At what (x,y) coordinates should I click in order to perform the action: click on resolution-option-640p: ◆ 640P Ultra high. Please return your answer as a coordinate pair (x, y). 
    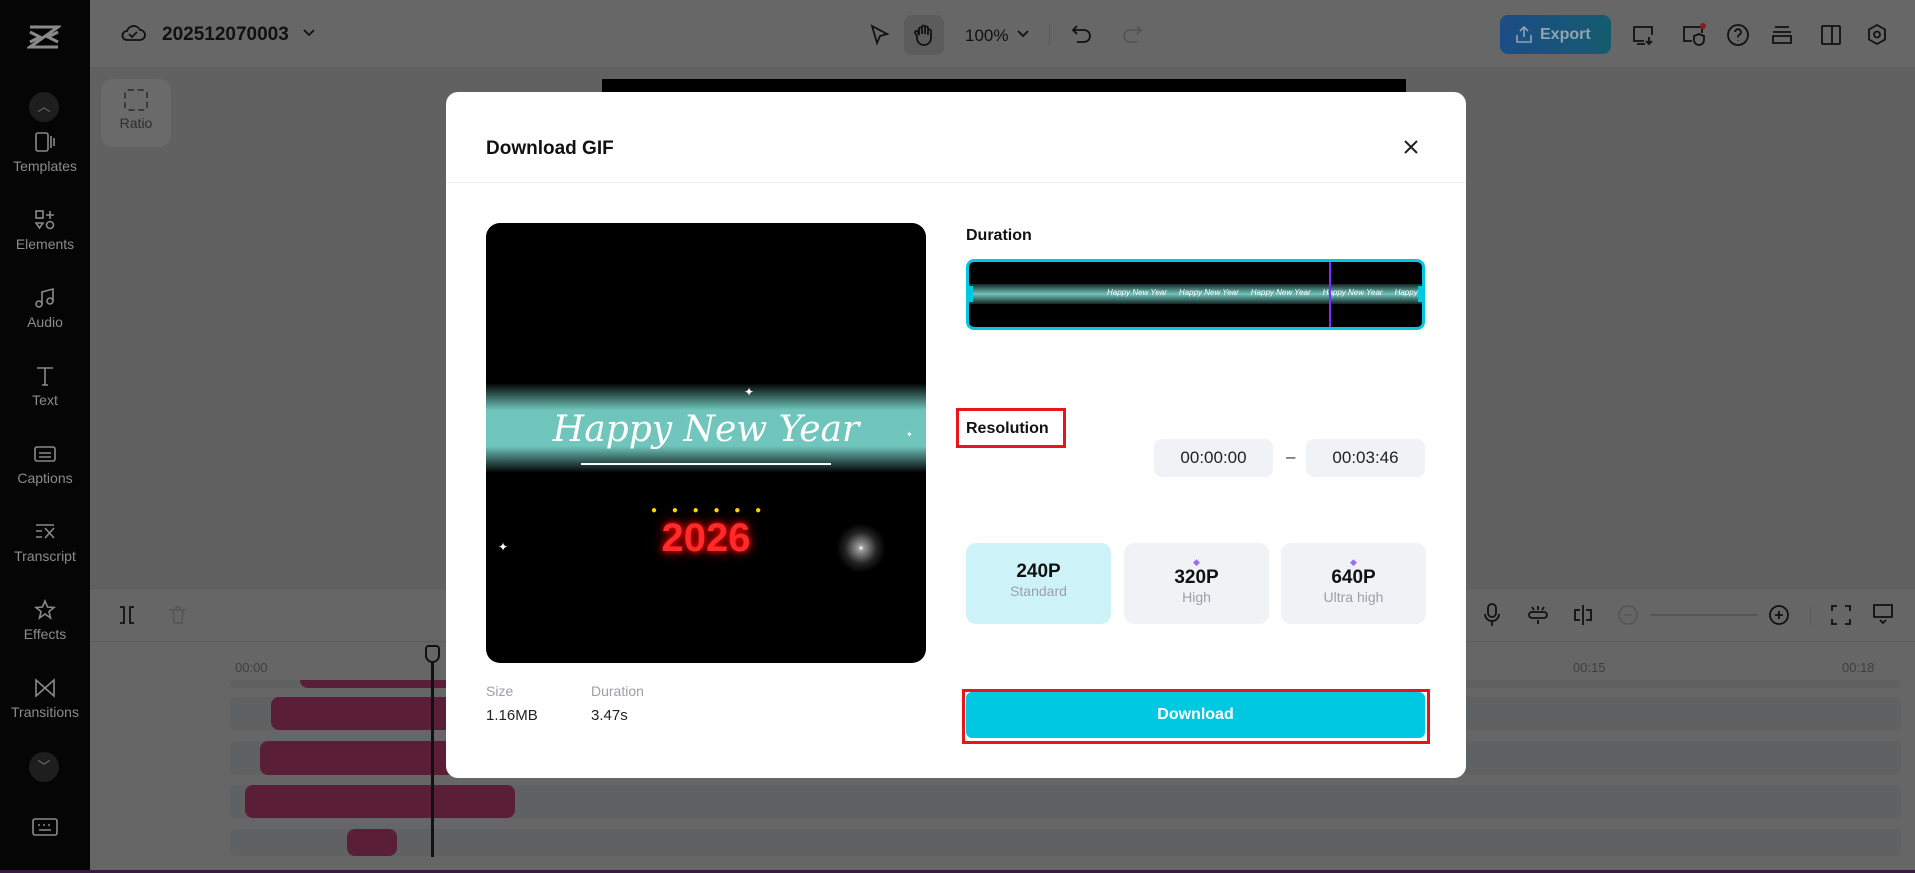
    Looking at the image, I should click on (1353, 583).